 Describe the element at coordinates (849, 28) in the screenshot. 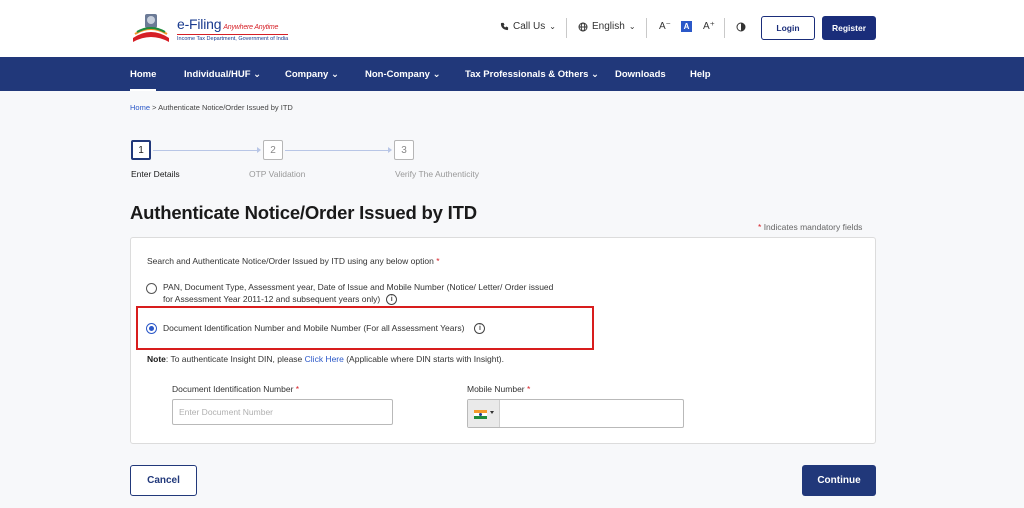

I see `register-button: Register` at that location.